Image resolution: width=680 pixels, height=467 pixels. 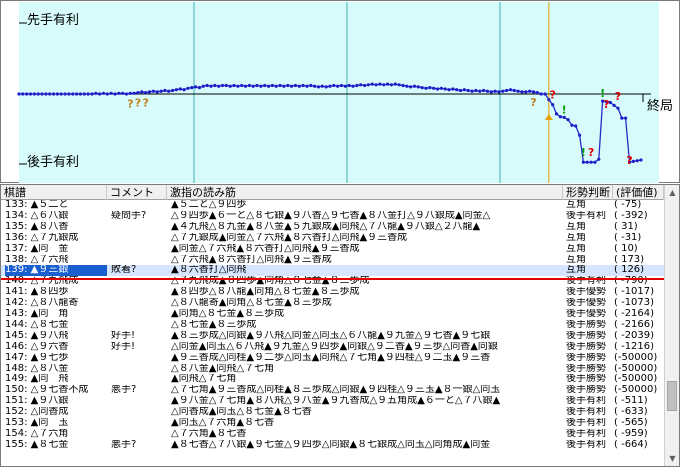 I want to click on good-move-marker: !, so click(x=583, y=152).